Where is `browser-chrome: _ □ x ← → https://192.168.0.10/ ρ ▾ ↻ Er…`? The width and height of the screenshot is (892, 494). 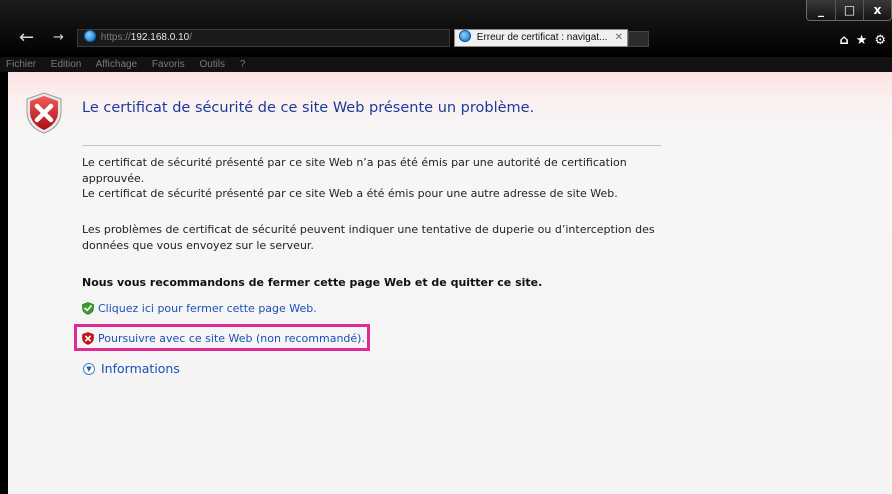 browser-chrome: _ □ x ← → https://192.168.0.10/ ρ ▾ ↻ Er… is located at coordinates (446, 28).